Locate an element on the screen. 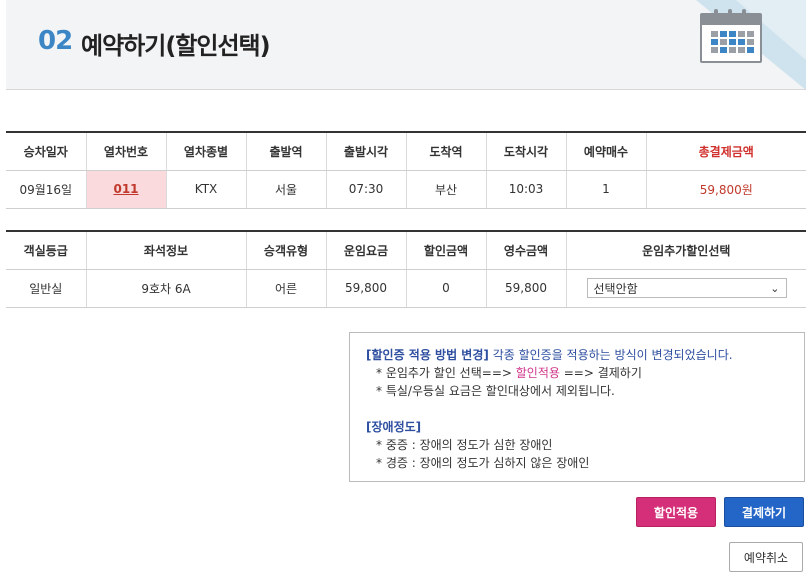 This screenshot has height=580, width=812. column-header: 예약매수 is located at coordinates (606, 151).